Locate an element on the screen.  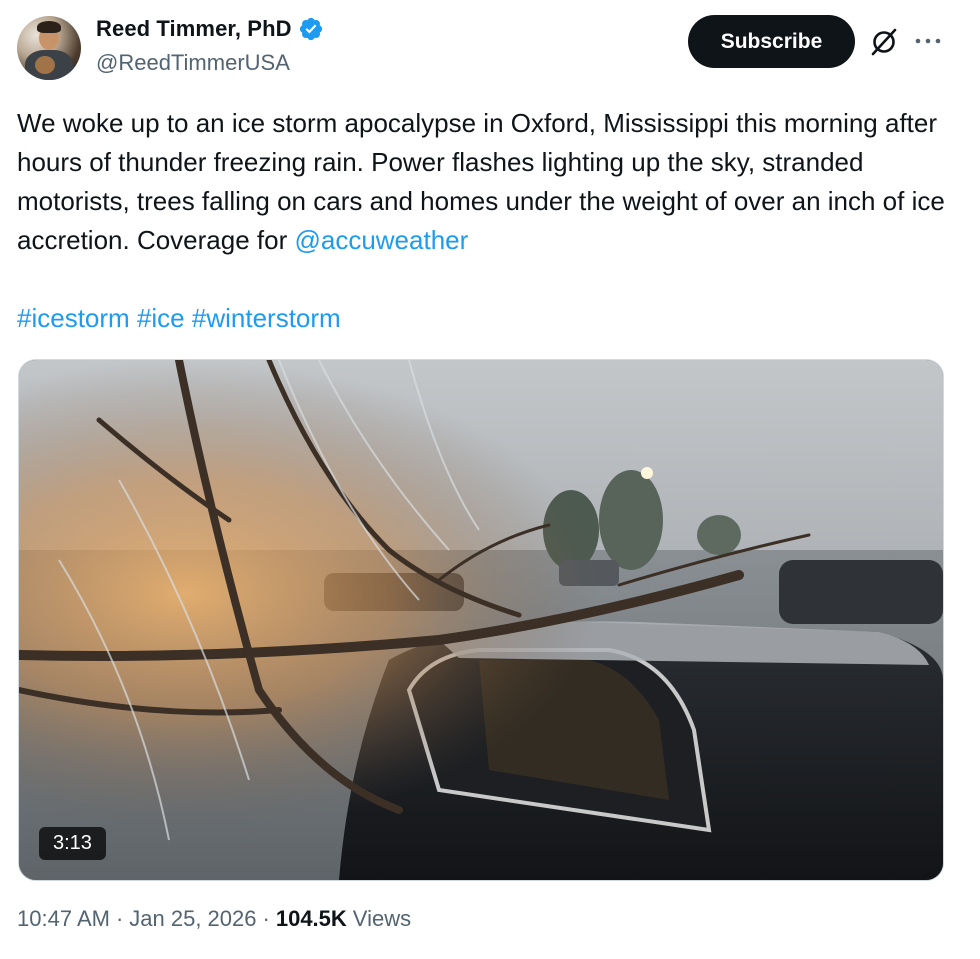
views-label: Views is located at coordinates (382, 918).